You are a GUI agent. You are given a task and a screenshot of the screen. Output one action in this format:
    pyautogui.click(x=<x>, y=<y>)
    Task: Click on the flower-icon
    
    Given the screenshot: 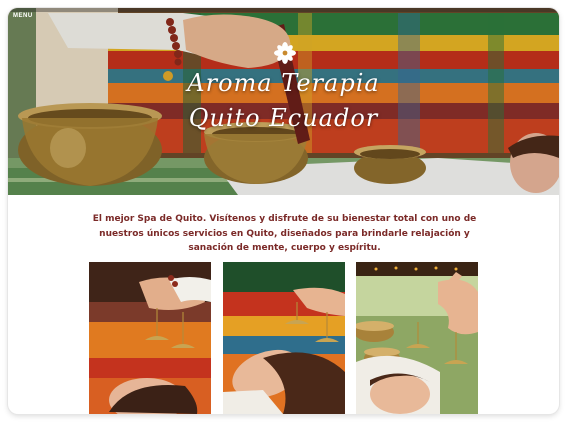 What is the action you would take?
    pyautogui.click(x=285, y=53)
    